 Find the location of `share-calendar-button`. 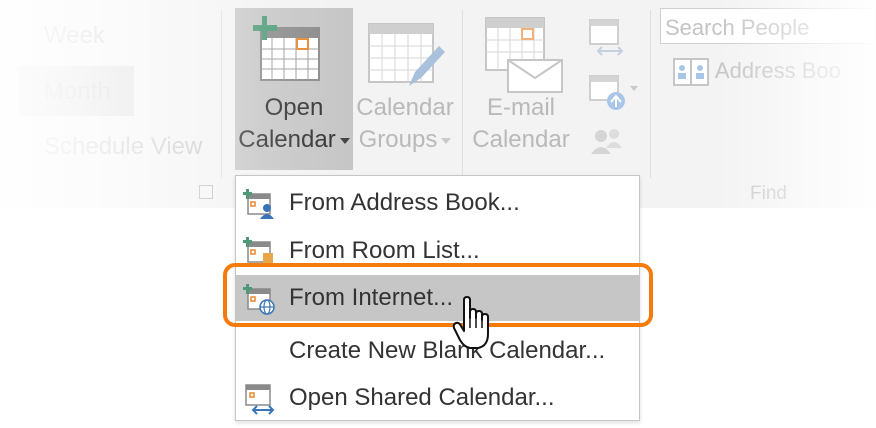

share-calendar-button is located at coordinates (608, 38).